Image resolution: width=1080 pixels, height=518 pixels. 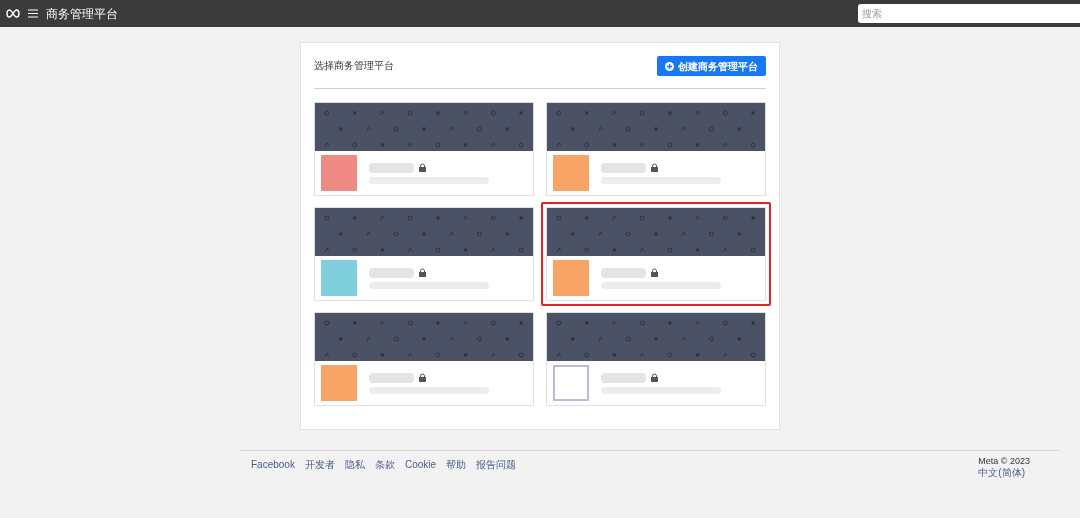 What do you see at coordinates (669, 66) in the screenshot?
I see `plus-icon` at bounding box center [669, 66].